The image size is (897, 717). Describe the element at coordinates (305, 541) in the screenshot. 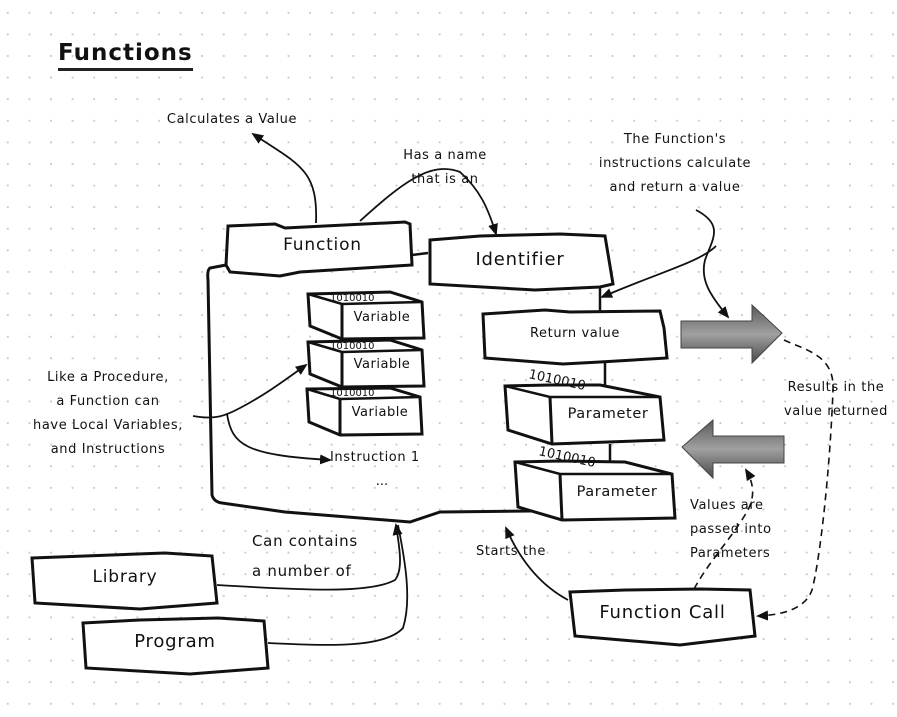

I see `annotation-line: Can contains` at that location.